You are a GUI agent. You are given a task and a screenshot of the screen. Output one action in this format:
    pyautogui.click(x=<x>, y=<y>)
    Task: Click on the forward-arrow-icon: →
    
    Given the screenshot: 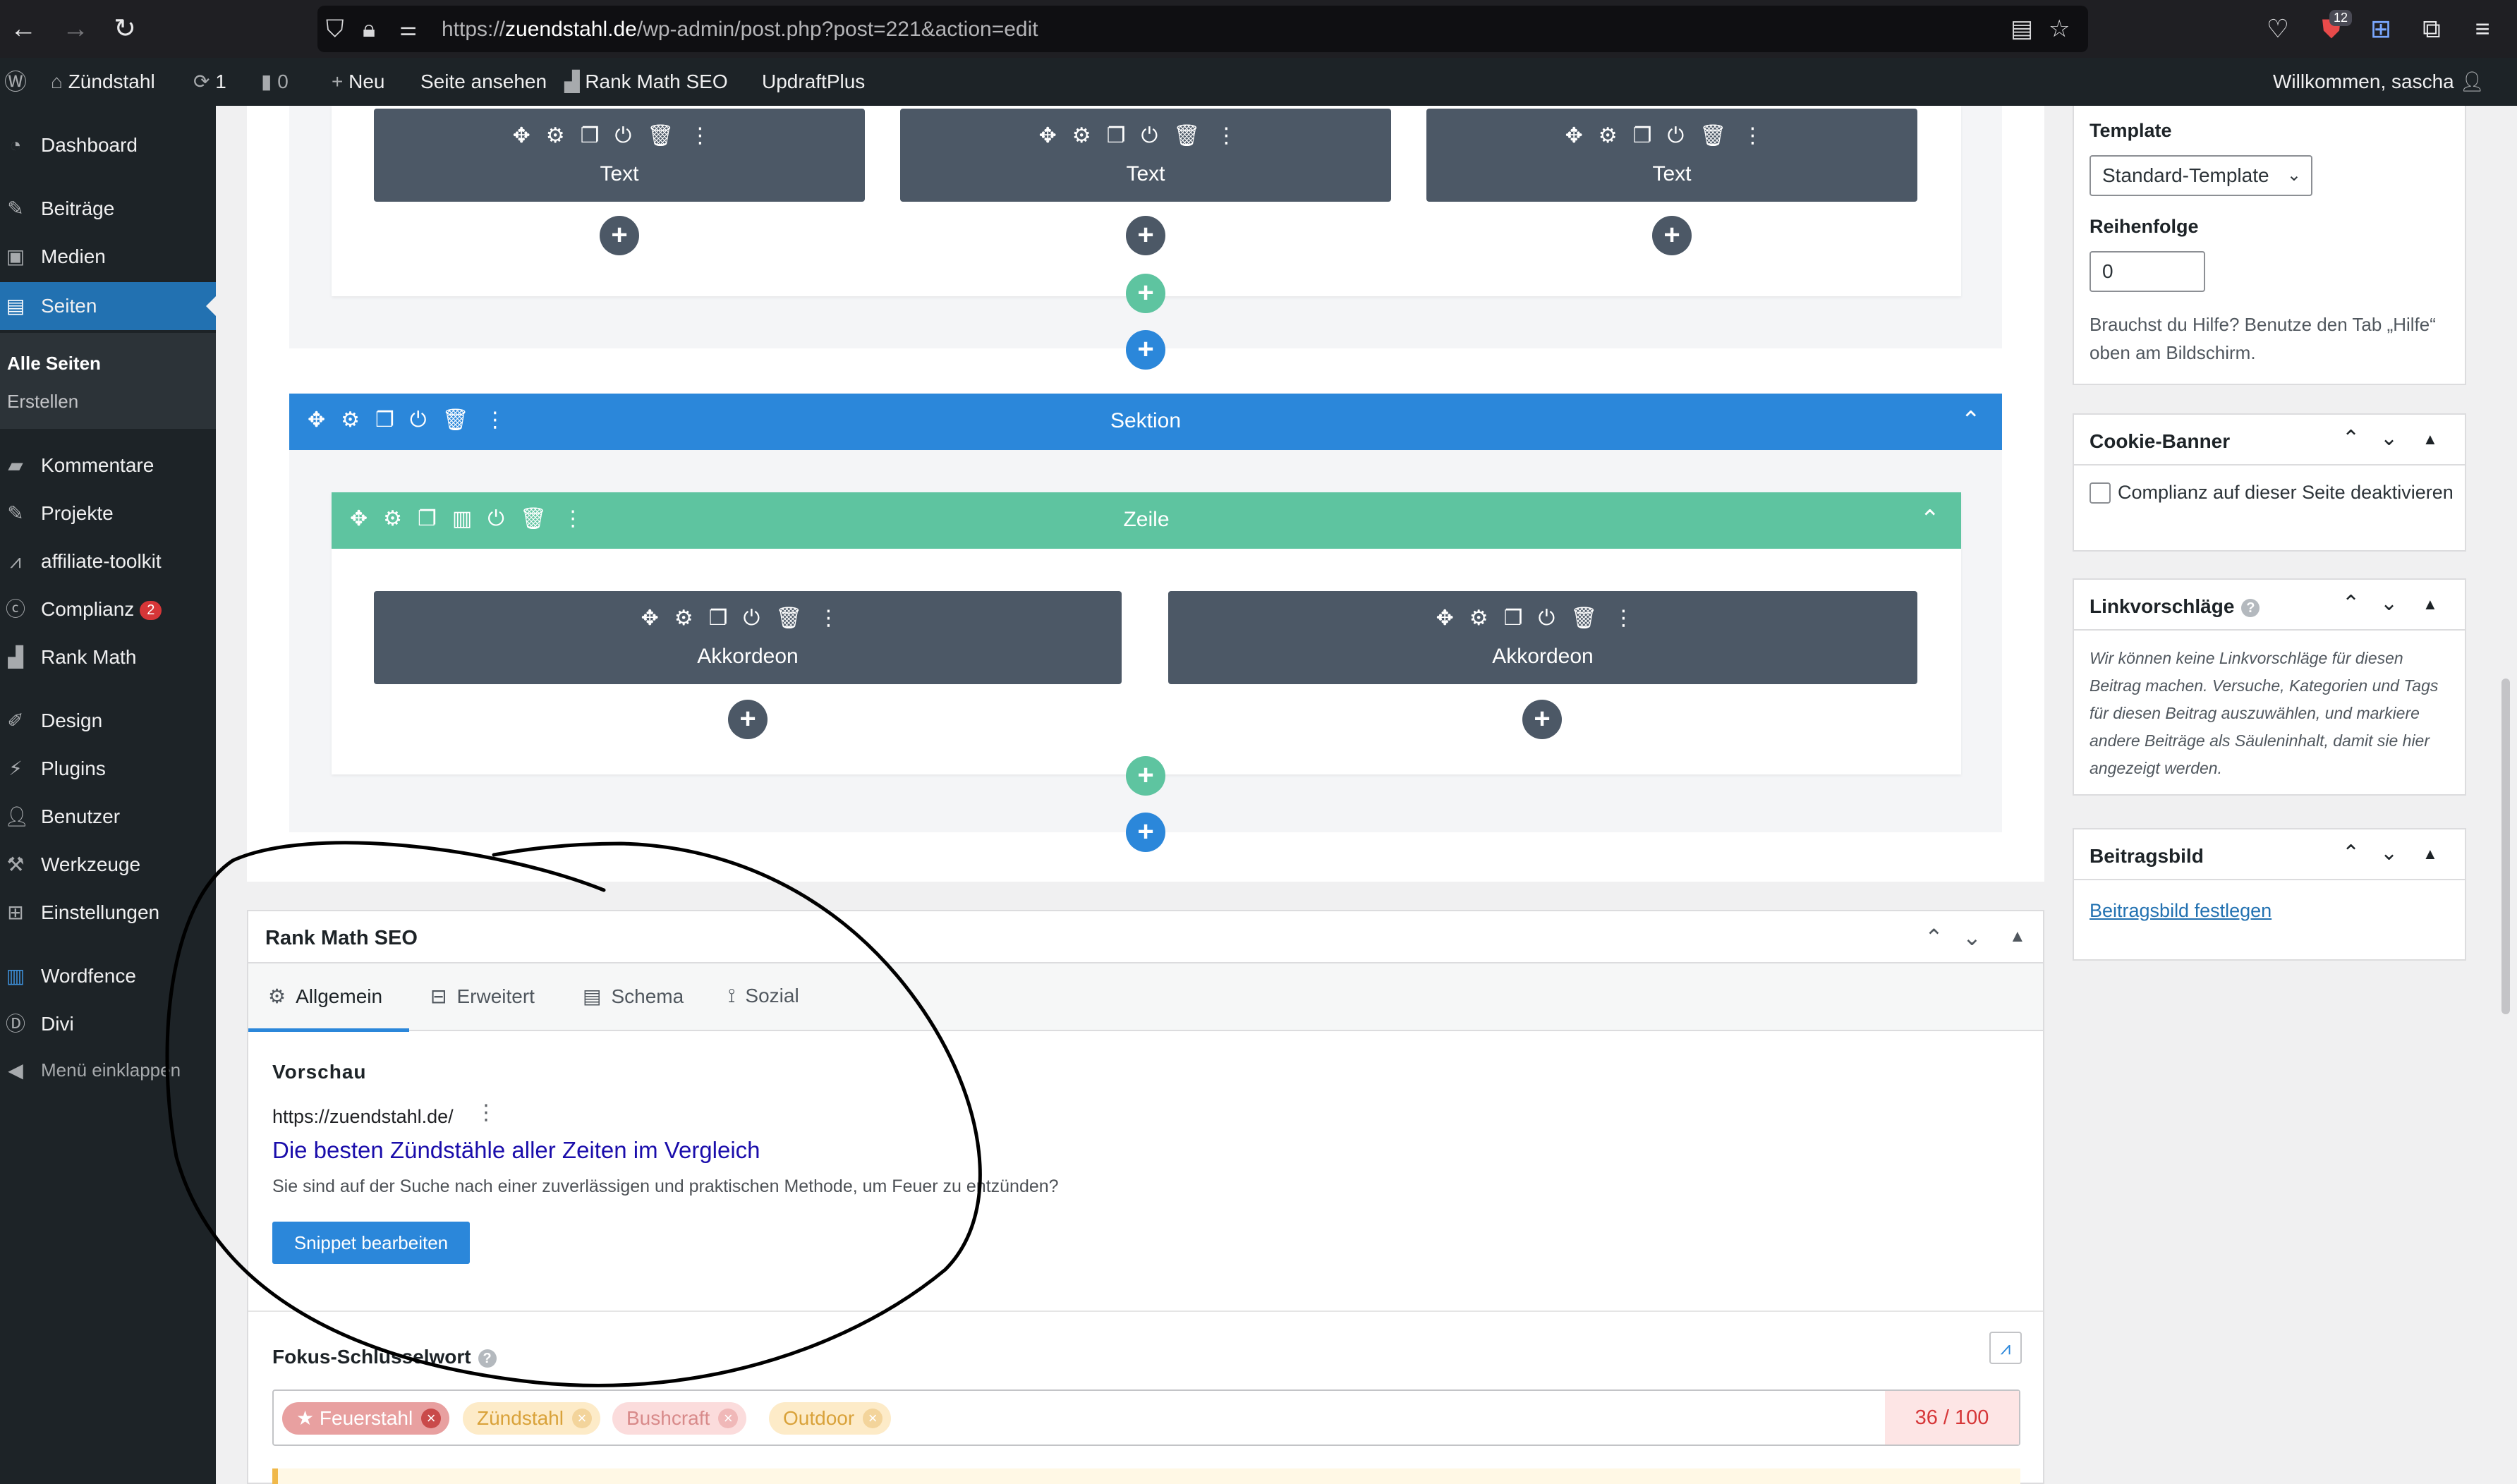 What is the action you would take?
    pyautogui.click(x=75, y=29)
    